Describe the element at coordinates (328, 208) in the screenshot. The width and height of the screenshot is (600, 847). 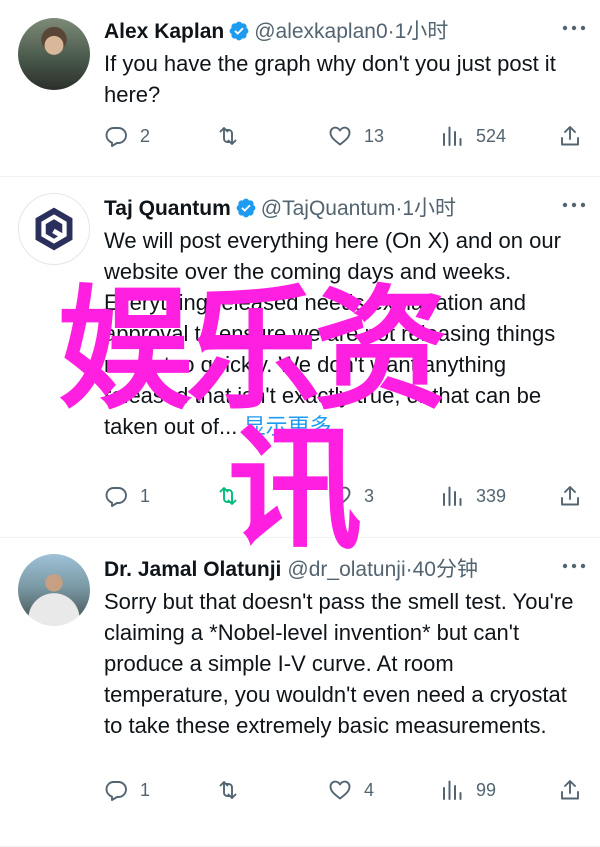
I see `author-handle: @TajQuantum` at that location.